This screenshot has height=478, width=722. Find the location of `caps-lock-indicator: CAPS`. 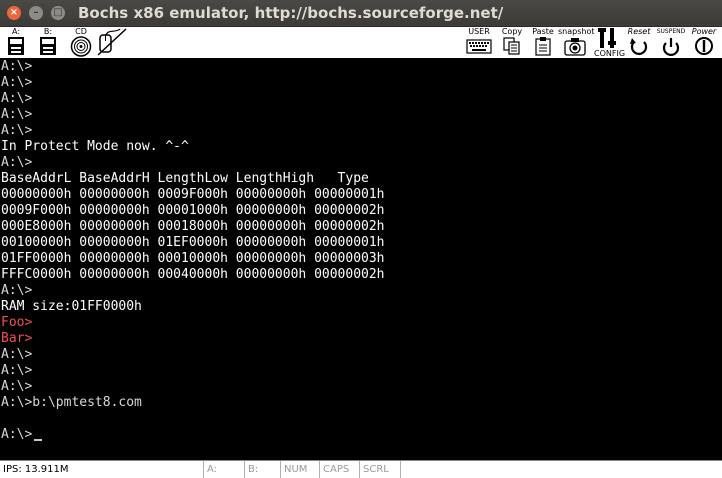

caps-lock-indicator: CAPS is located at coordinates (338, 469).